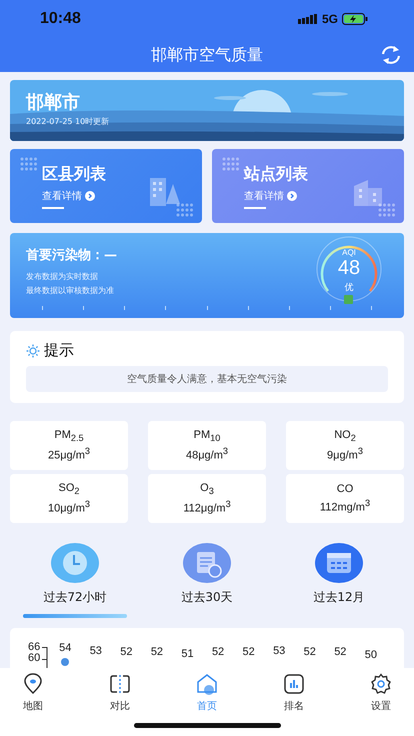 The image size is (414, 736). Describe the element at coordinates (355, 19) in the screenshot. I see `battery-icon` at that location.